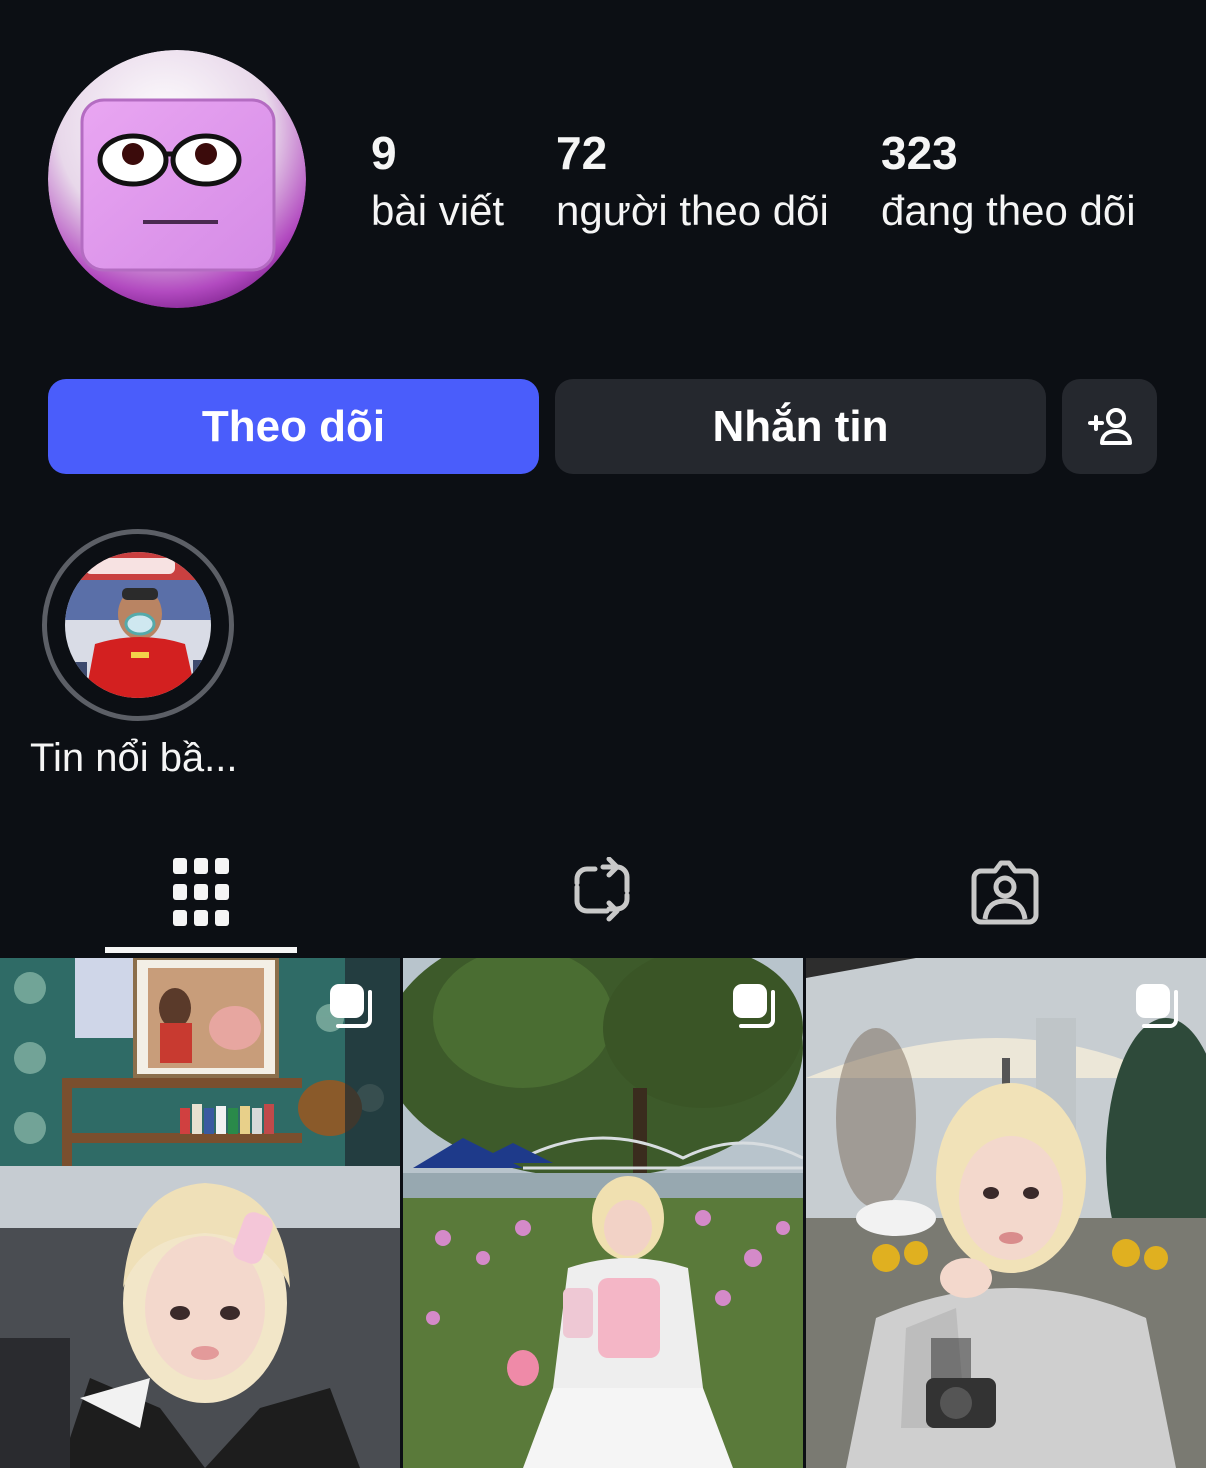 The height and width of the screenshot is (1468, 1206). What do you see at coordinates (1008, 210) in the screenshot?
I see `following-label: đang theo dõi` at bounding box center [1008, 210].